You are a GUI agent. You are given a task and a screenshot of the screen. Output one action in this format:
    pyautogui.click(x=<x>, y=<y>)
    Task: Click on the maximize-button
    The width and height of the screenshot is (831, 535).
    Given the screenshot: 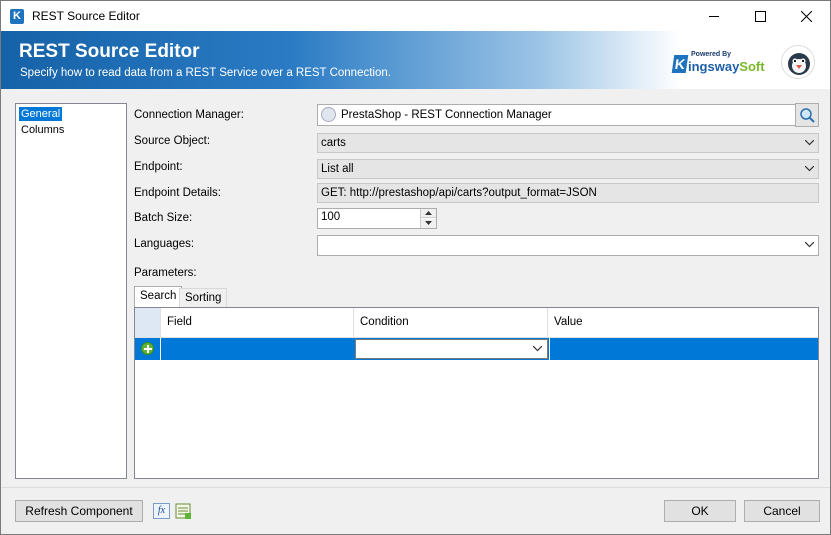 What is the action you would take?
    pyautogui.click(x=761, y=16)
    